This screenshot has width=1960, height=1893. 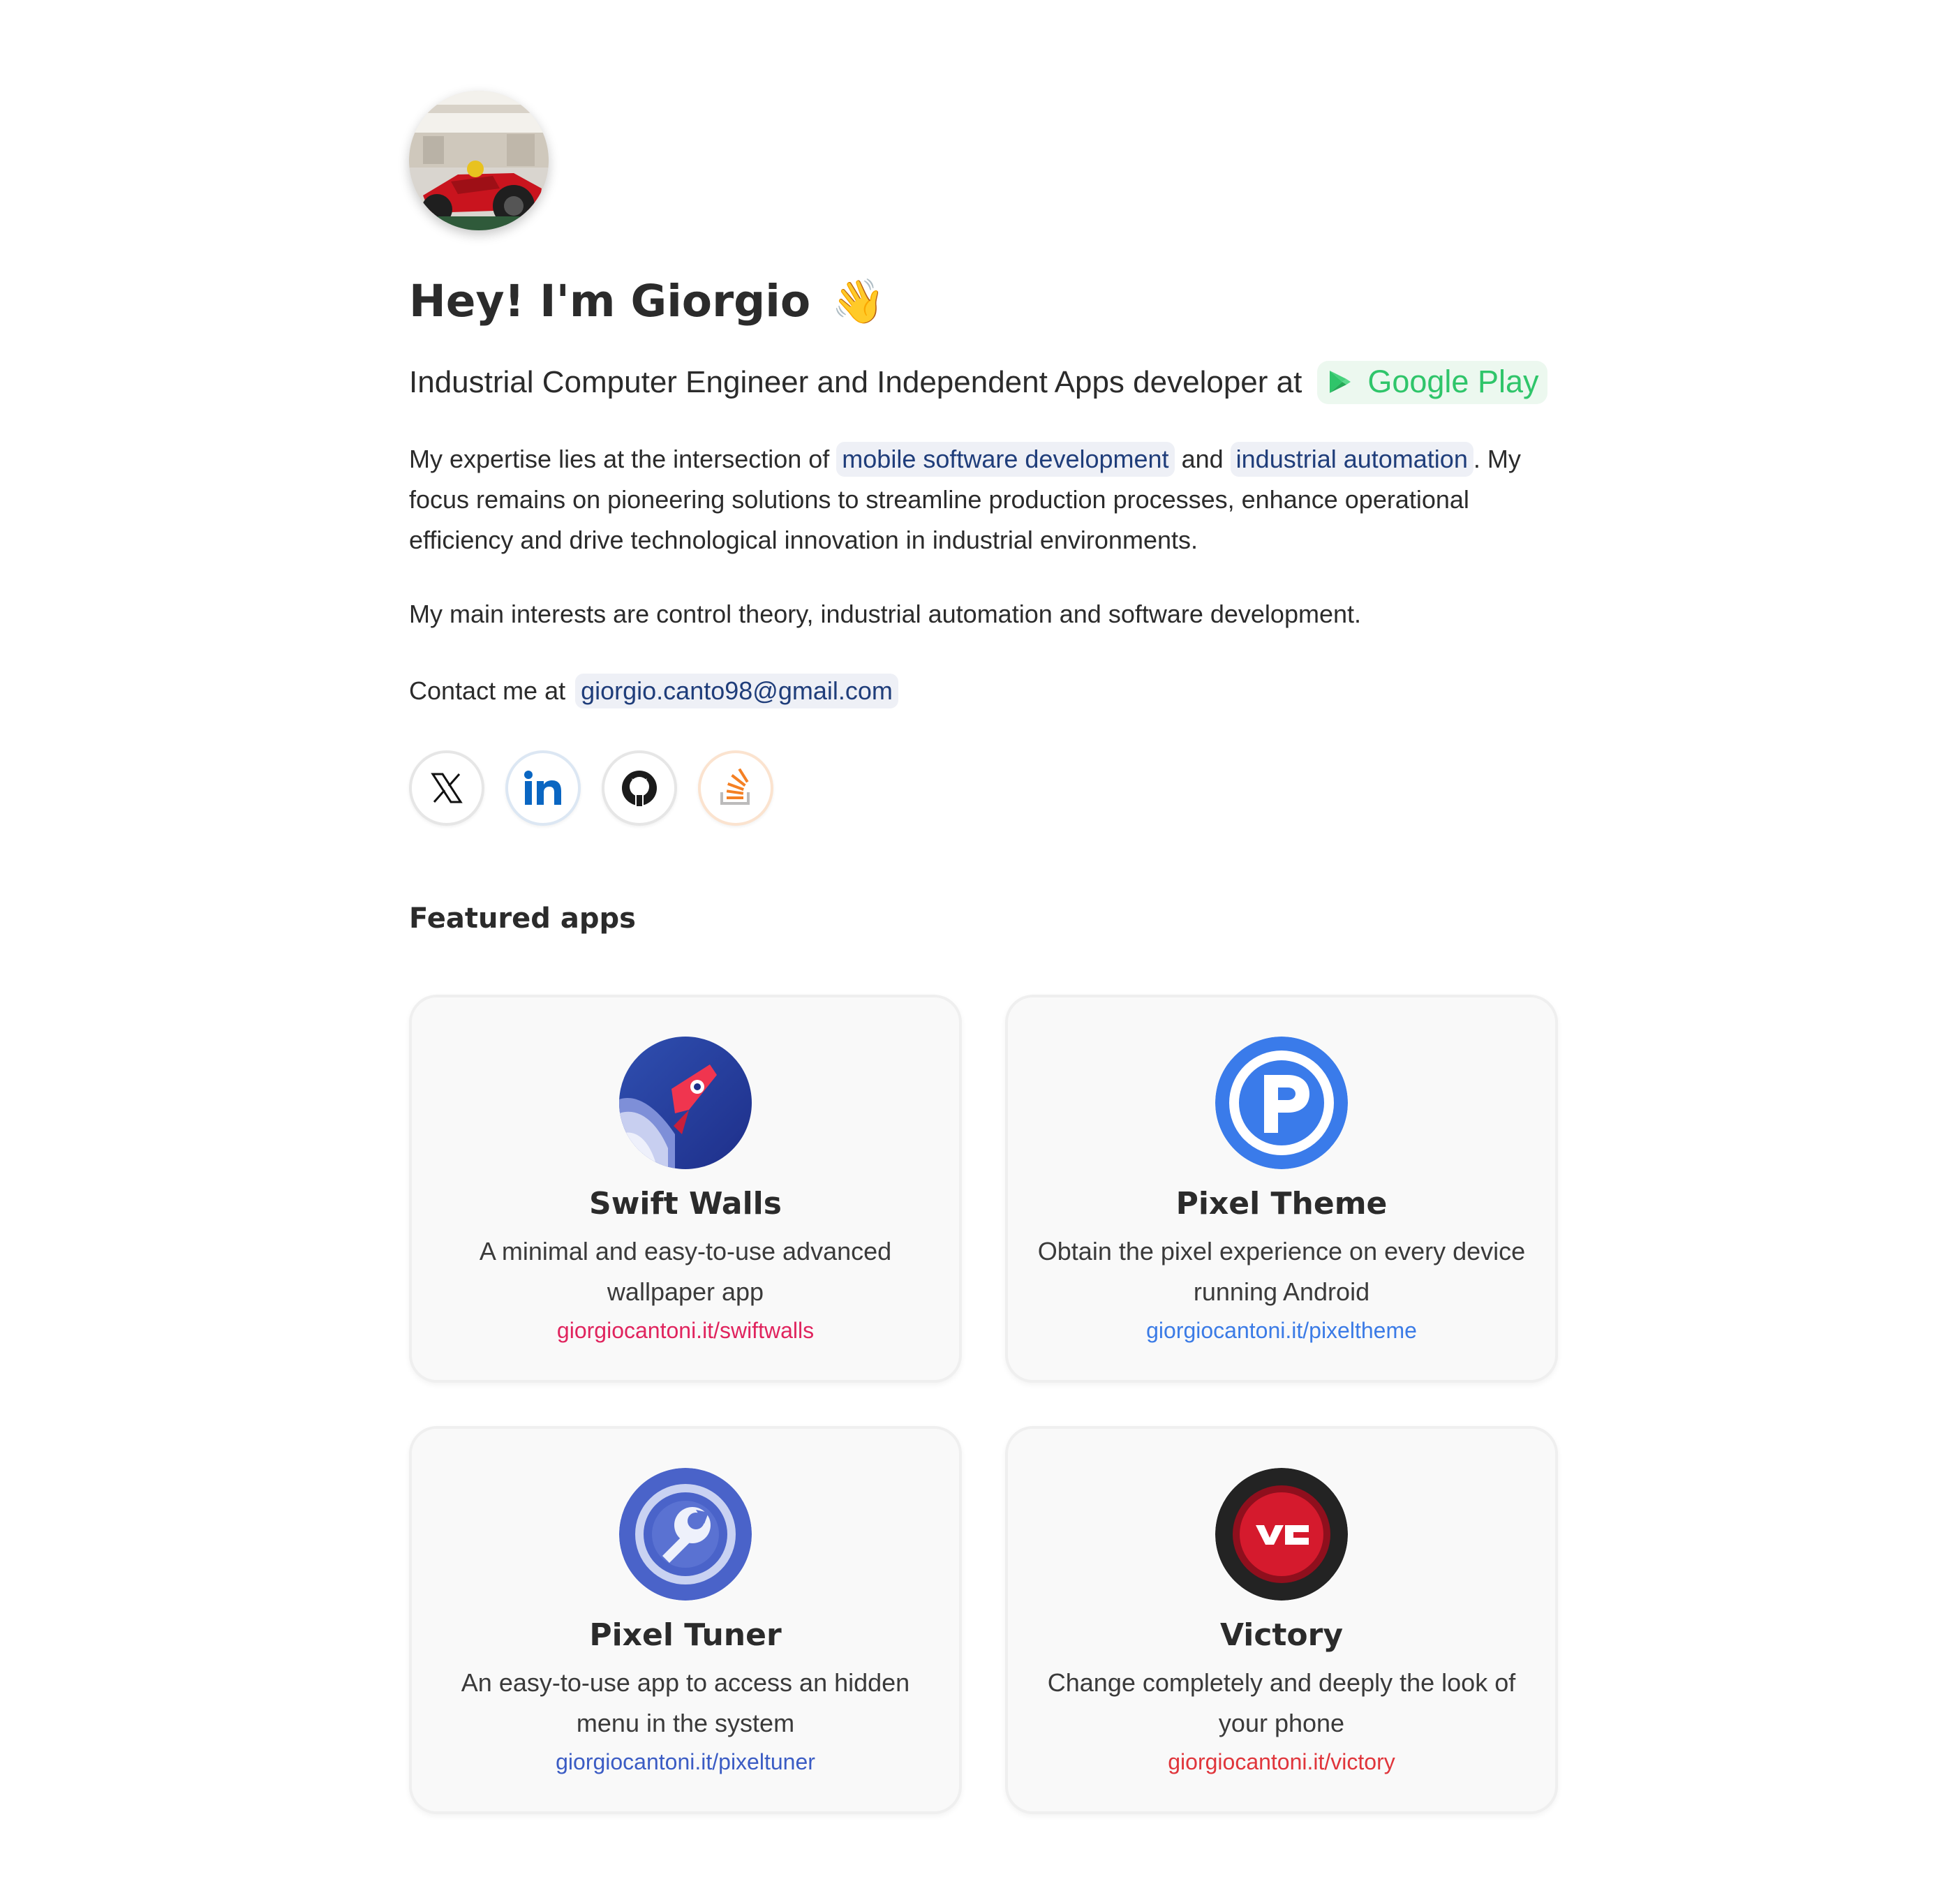 I want to click on avatar, so click(x=479, y=160).